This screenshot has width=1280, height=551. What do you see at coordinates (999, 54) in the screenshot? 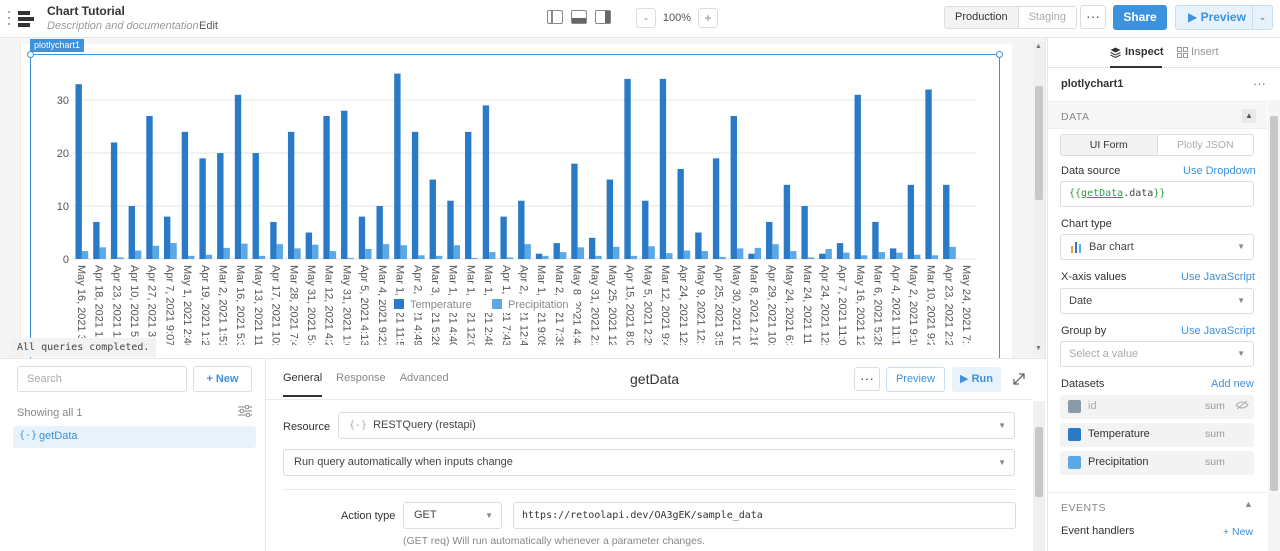
I see `resize-handle-top-right` at bounding box center [999, 54].